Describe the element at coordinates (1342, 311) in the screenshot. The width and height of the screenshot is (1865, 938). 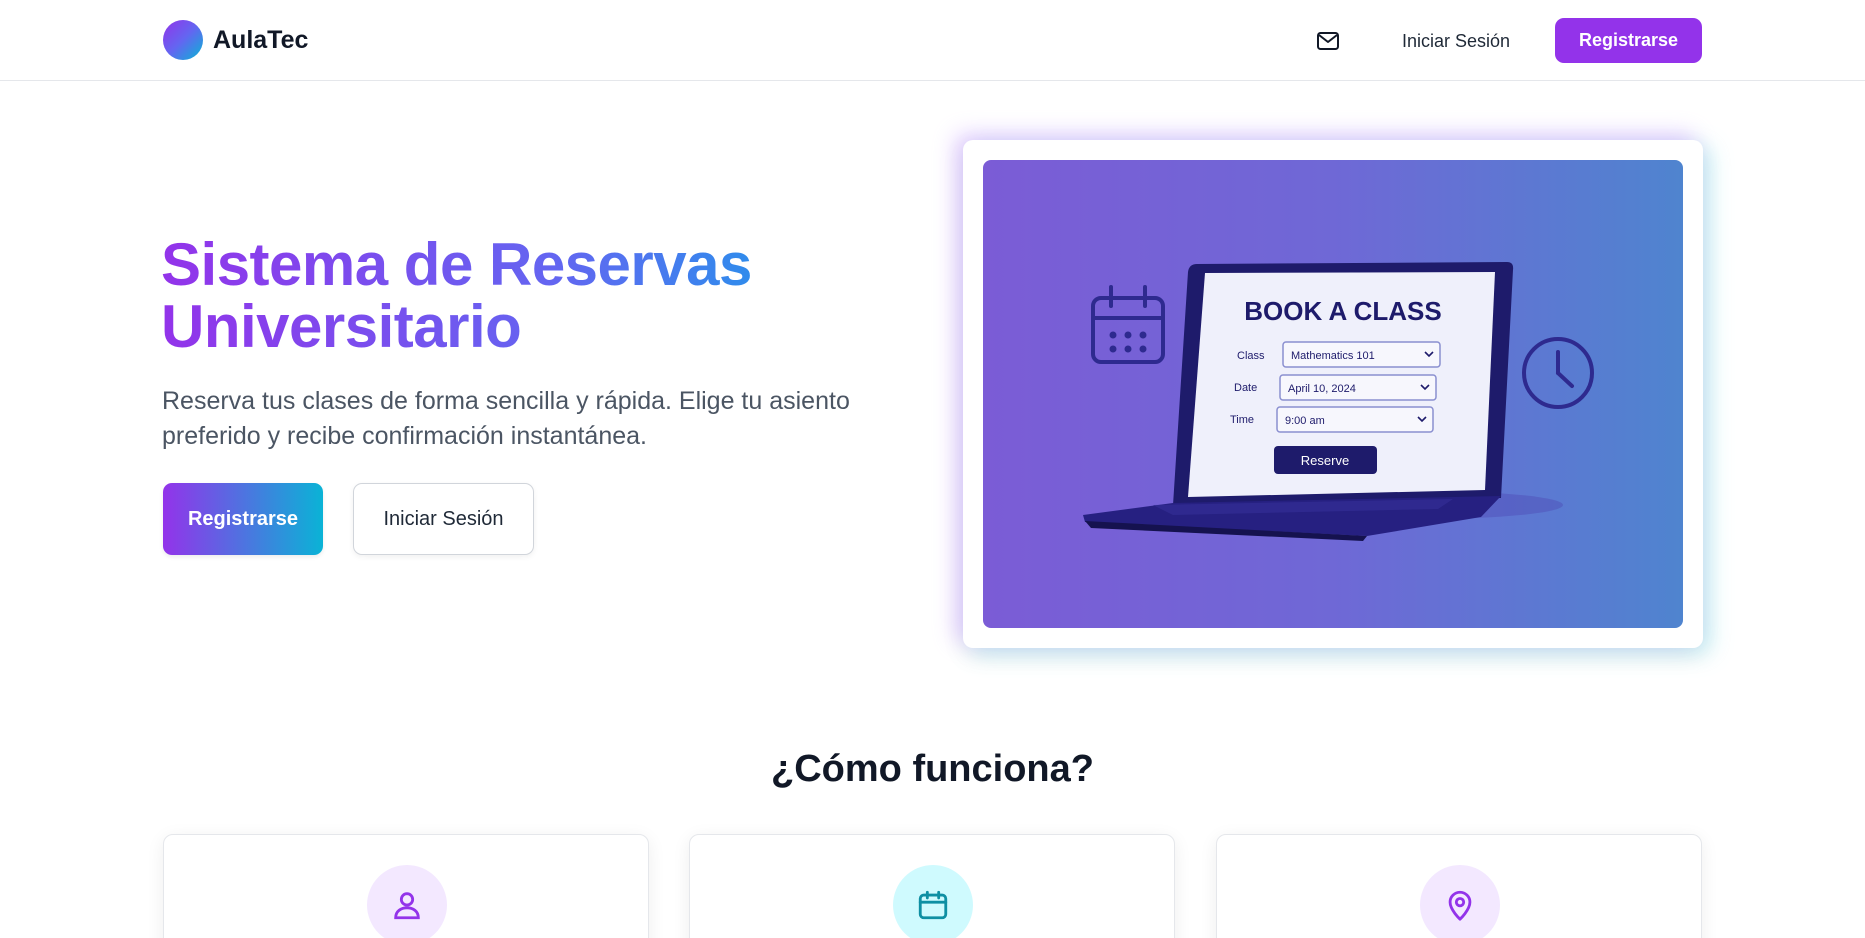
I see `illustration-heading: BOOK A CLASS` at that location.